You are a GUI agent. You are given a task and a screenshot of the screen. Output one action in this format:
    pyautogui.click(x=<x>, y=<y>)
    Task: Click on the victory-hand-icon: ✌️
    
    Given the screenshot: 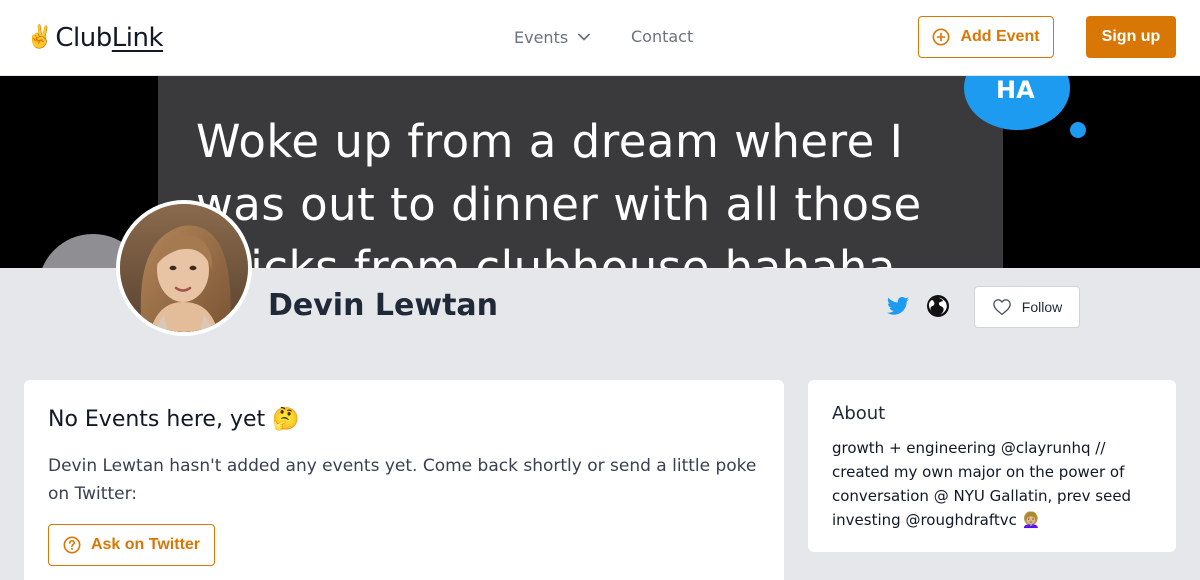 What is the action you would take?
    pyautogui.click(x=40, y=37)
    